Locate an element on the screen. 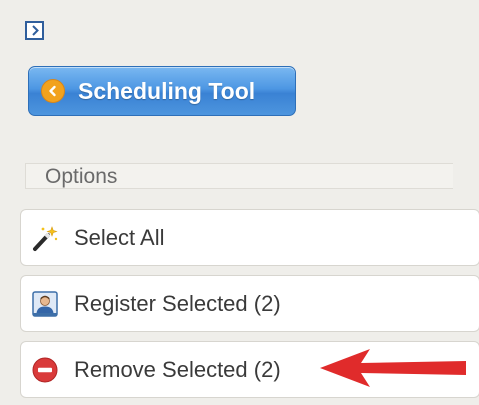 The width and height of the screenshot is (479, 405). chevron-right-icon is located at coordinates (35, 30).